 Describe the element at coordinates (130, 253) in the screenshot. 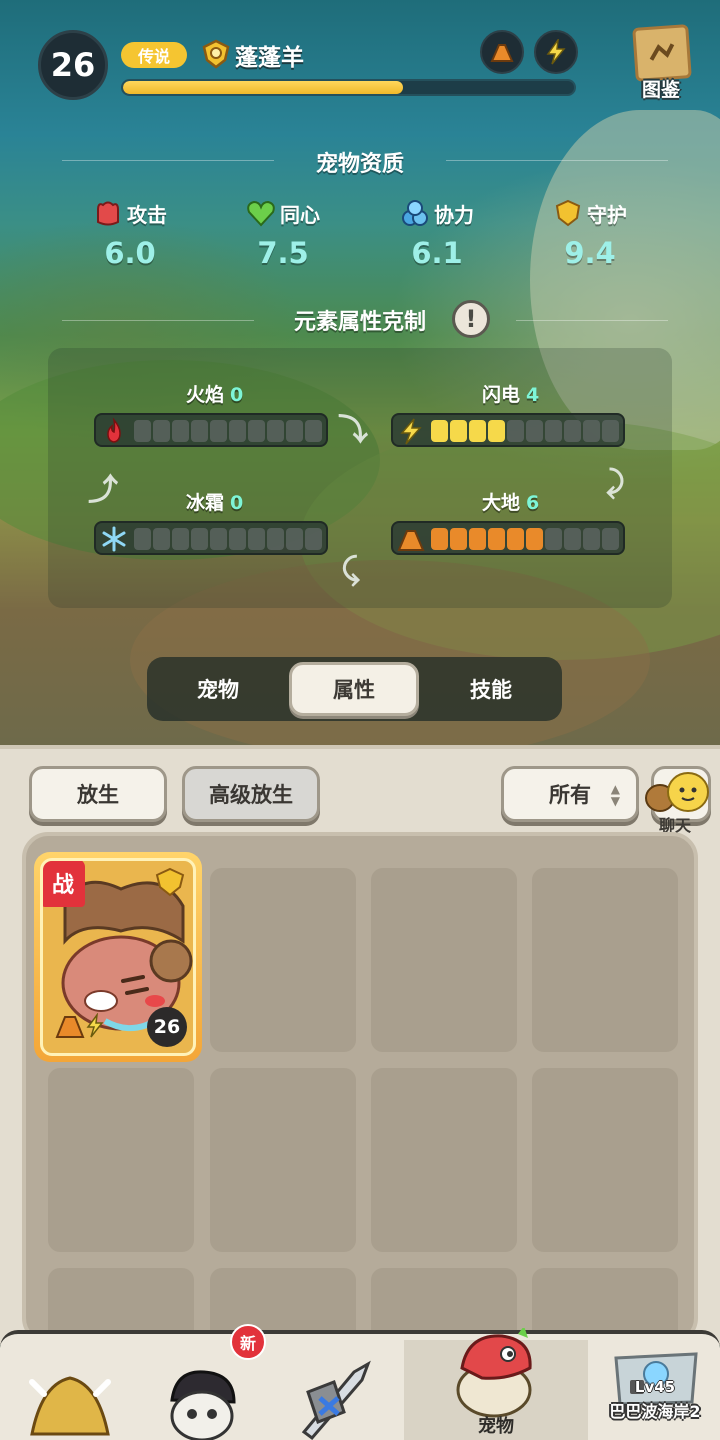

I see `stat-value: 6.0` at that location.